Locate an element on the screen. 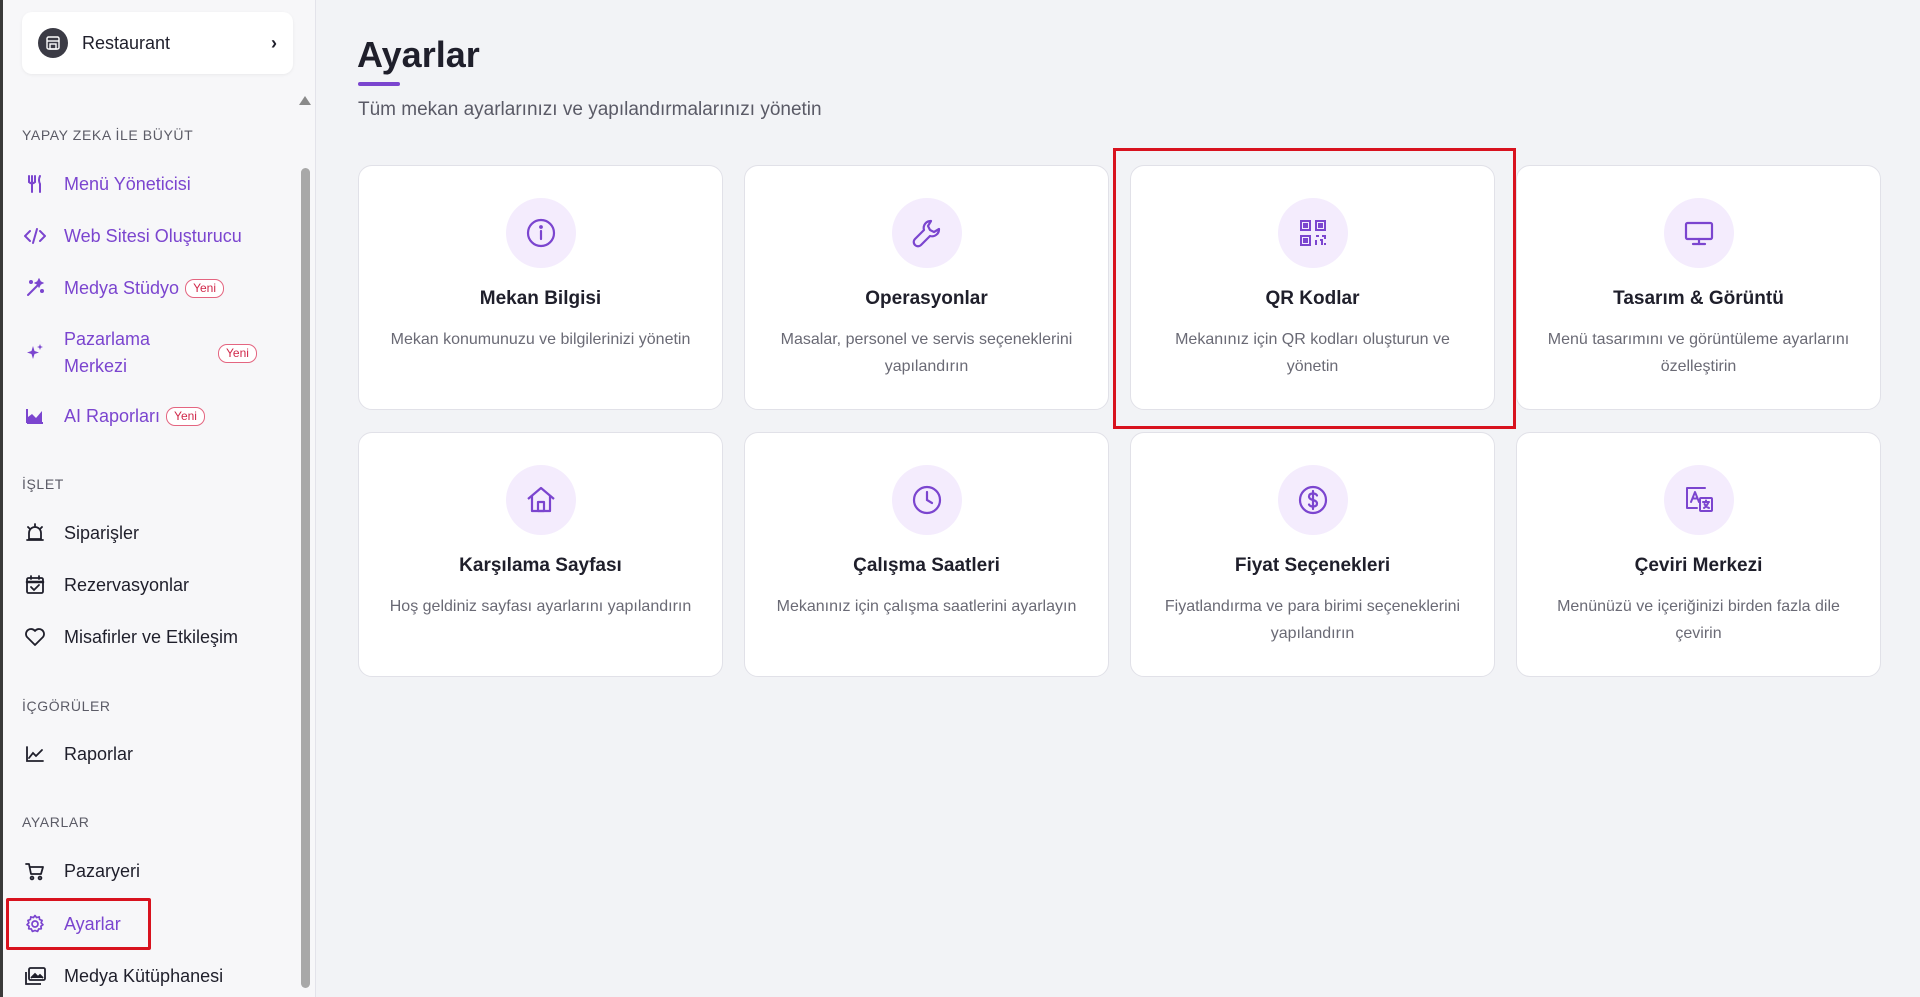  sidebar-item-guests: Misafirler ve Etkileşim is located at coordinates (152, 637).